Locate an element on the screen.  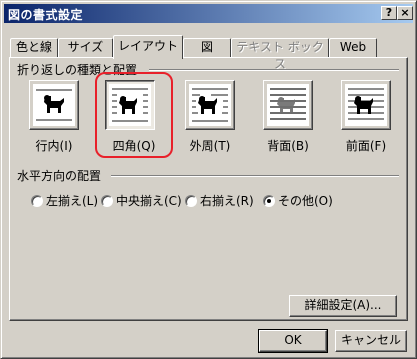
wrap-option-tight-label: 外周(T) is located at coordinates (210, 146).